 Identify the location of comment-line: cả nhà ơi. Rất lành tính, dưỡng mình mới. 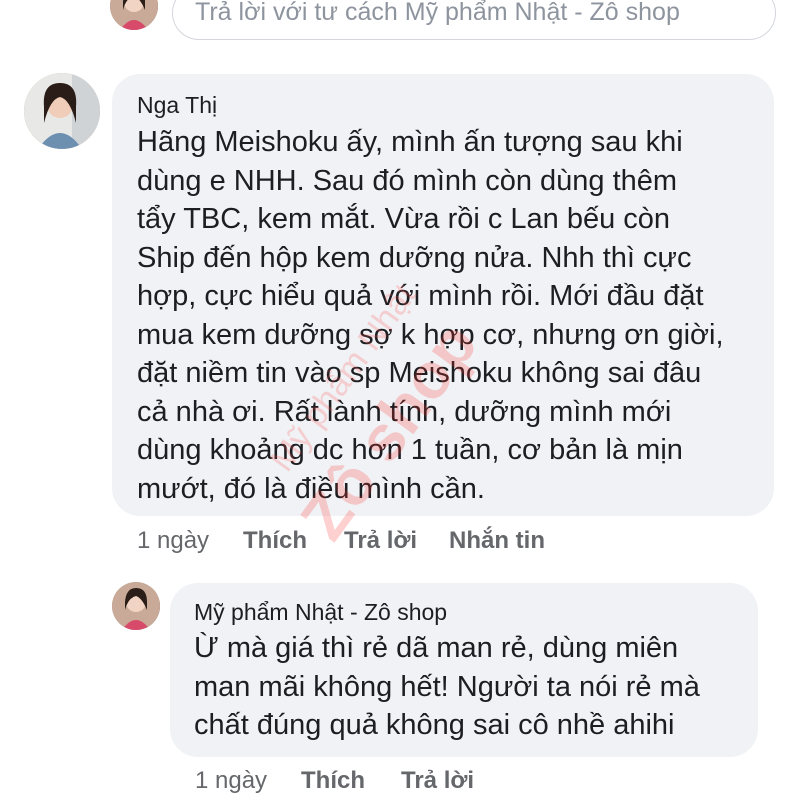
(404, 411).